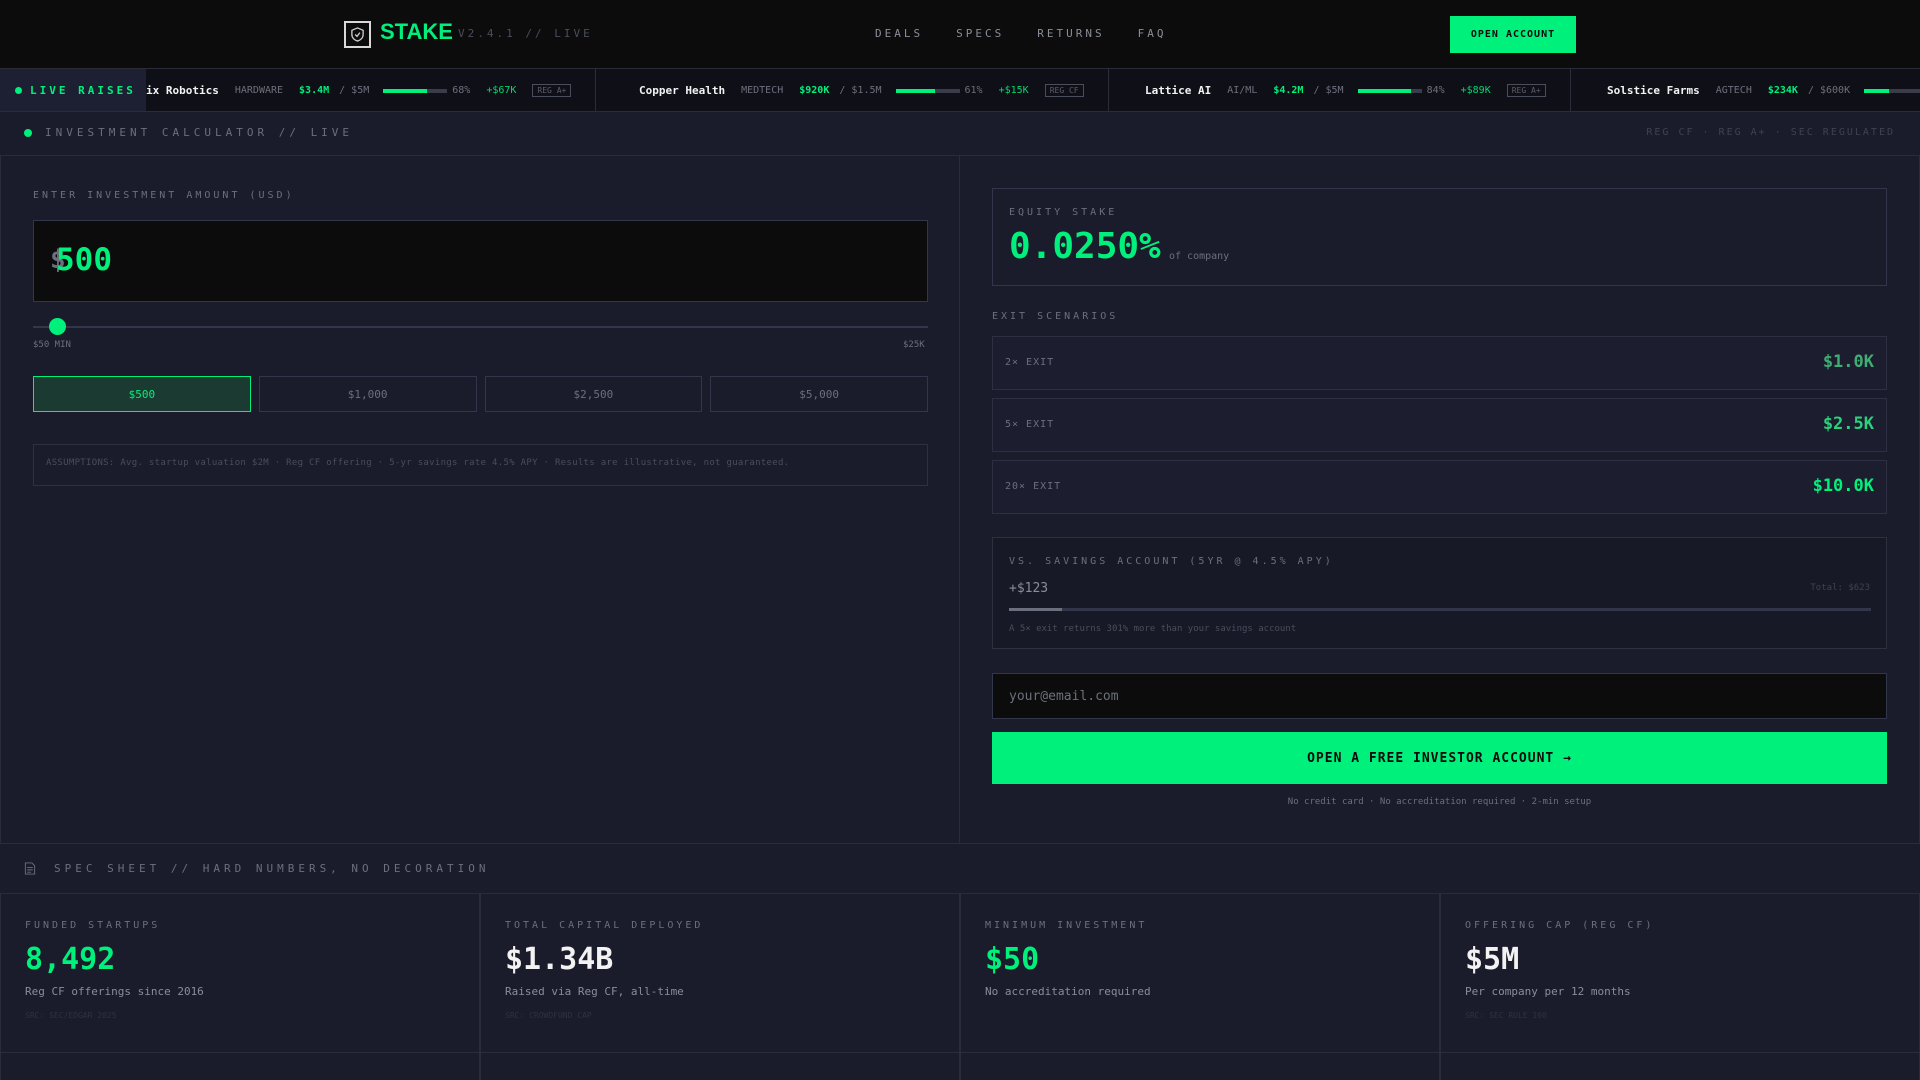 This screenshot has height=1080, width=1920. Describe the element at coordinates (1063, 212) in the screenshot. I see `equity-label: EQUITY STAKE` at that location.